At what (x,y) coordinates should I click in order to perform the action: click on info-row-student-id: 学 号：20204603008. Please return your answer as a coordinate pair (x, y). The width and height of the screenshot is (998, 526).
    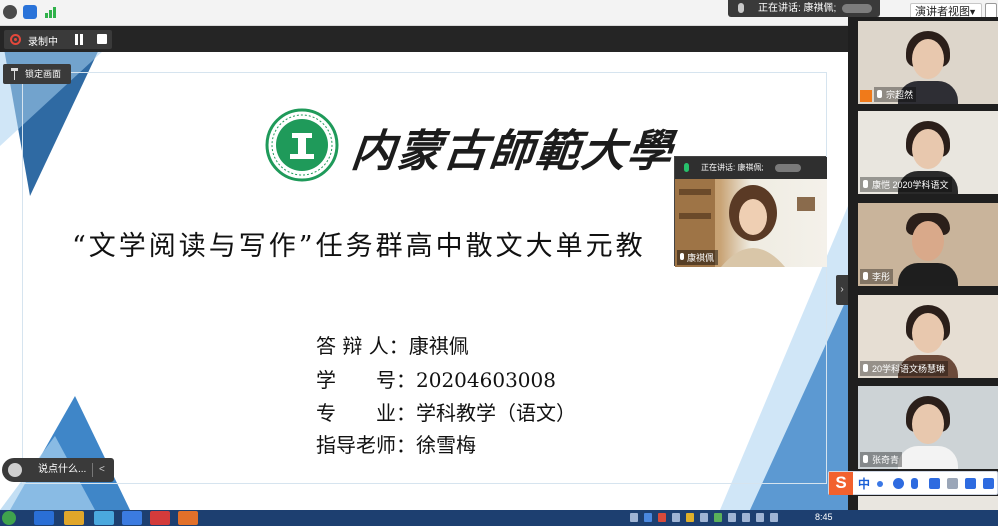
    Looking at the image, I should click on (436, 378).